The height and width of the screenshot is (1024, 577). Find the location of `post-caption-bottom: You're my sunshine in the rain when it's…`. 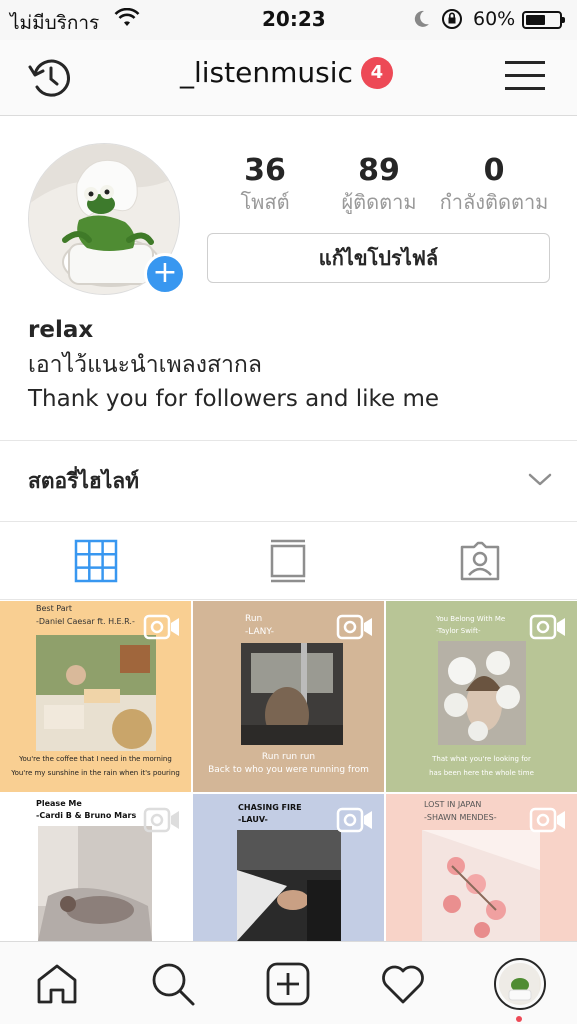

post-caption-bottom: You're my sunshine in the rain when it's… is located at coordinates (95, 773).